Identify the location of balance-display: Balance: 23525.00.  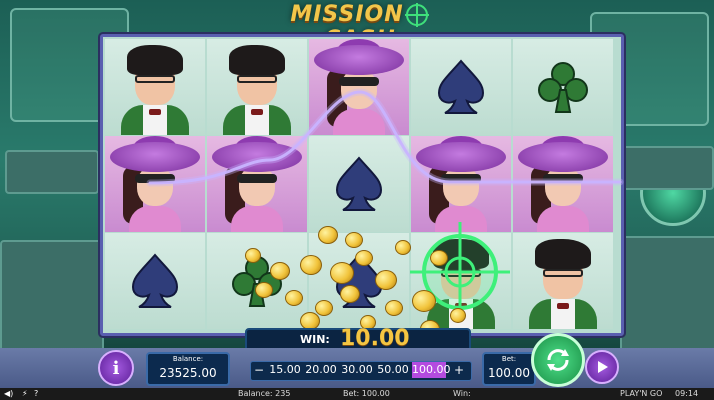
(188, 369).